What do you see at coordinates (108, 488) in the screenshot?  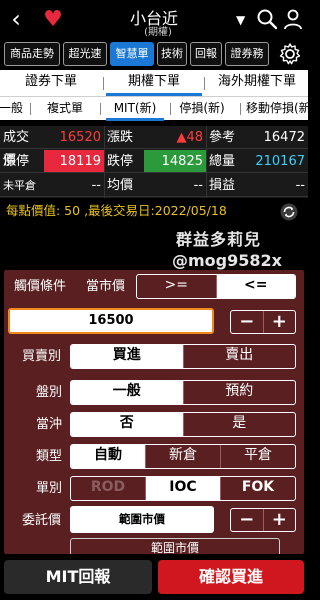 I see `rod-option: ROD` at bounding box center [108, 488].